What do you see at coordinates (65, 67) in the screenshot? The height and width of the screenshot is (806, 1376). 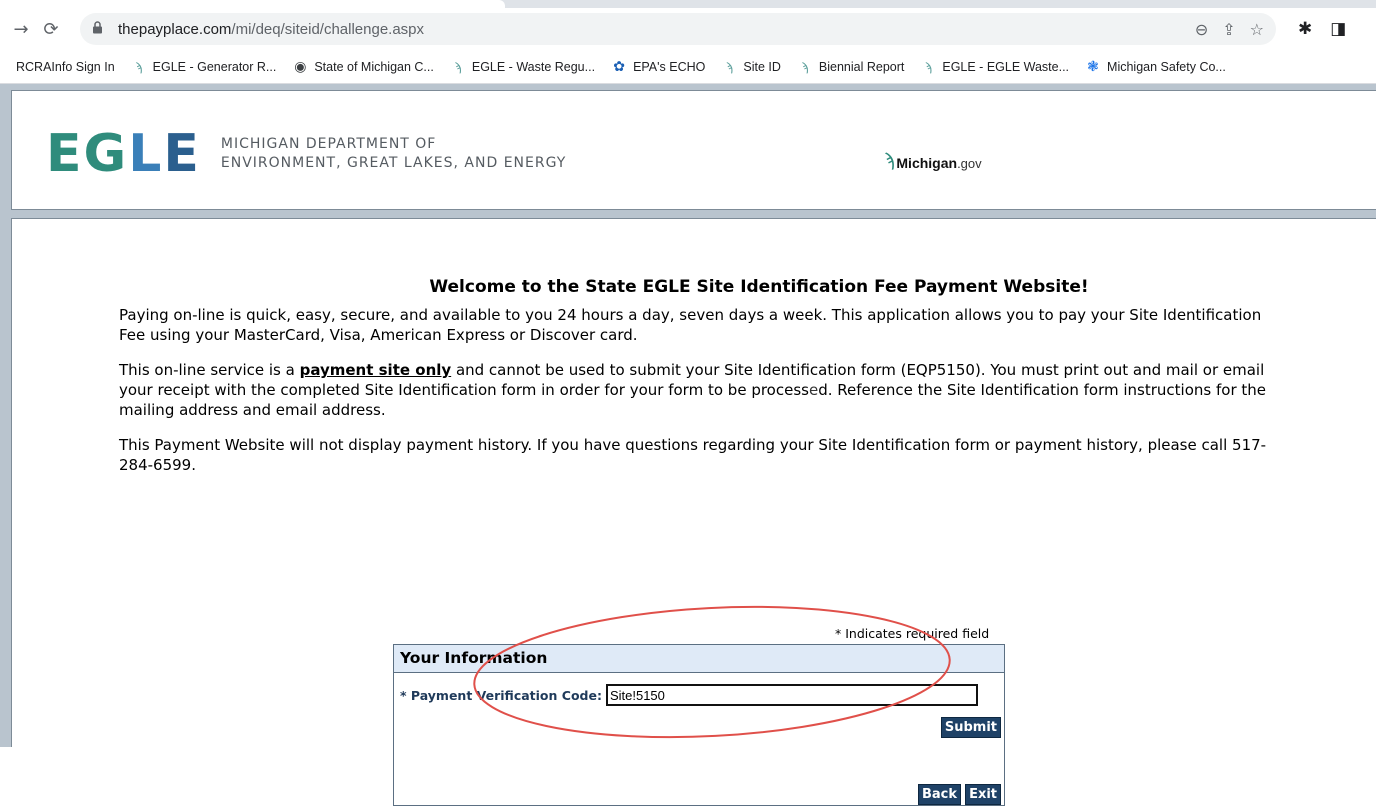 I see `bookmark-rcrainfo: RCRAInfo Sign In` at bounding box center [65, 67].